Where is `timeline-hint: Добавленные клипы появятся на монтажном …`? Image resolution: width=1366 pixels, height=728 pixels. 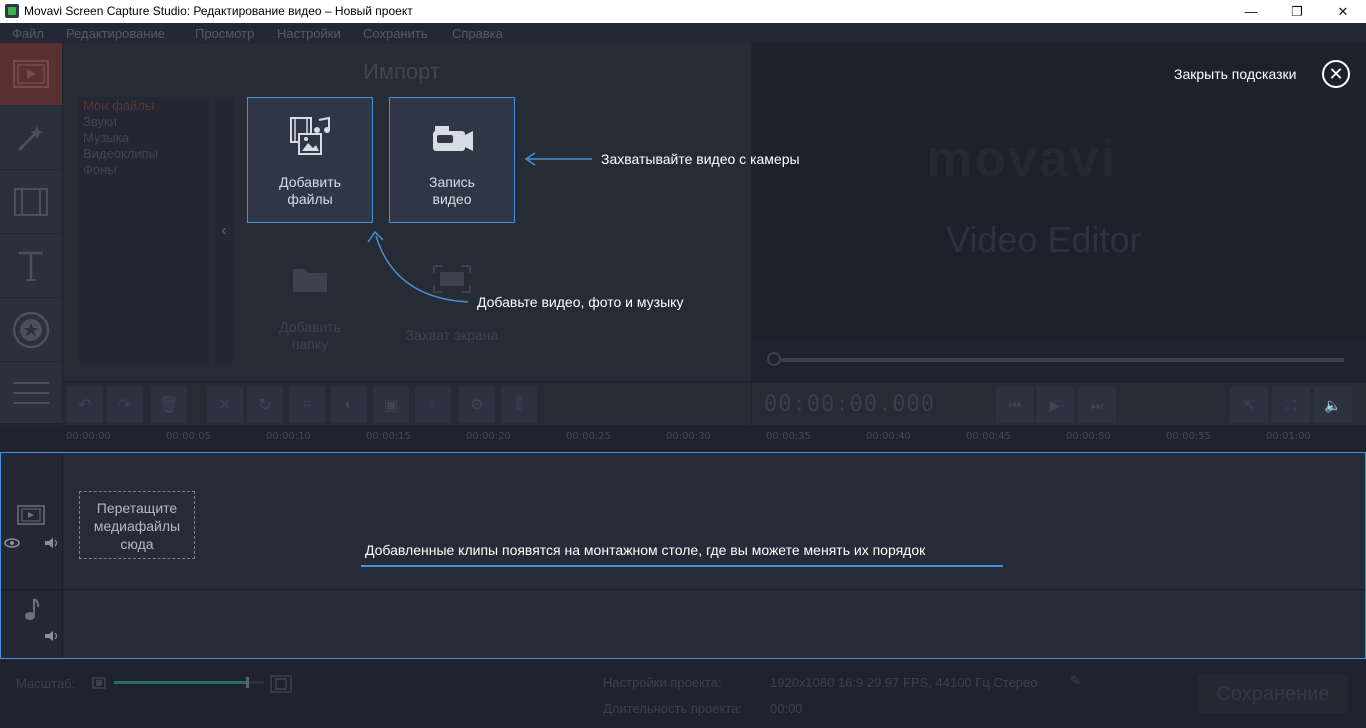
timeline-hint: Добавленные клипы появятся на монтажном … is located at coordinates (645, 550).